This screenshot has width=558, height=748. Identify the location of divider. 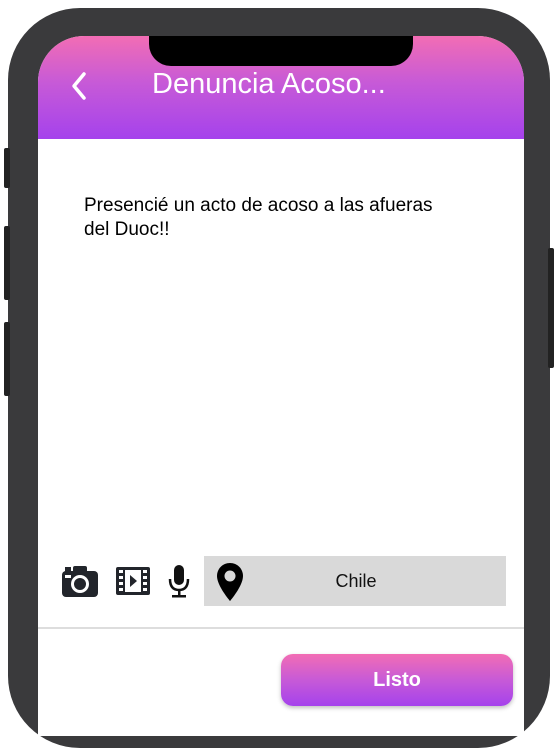
(281, 628).